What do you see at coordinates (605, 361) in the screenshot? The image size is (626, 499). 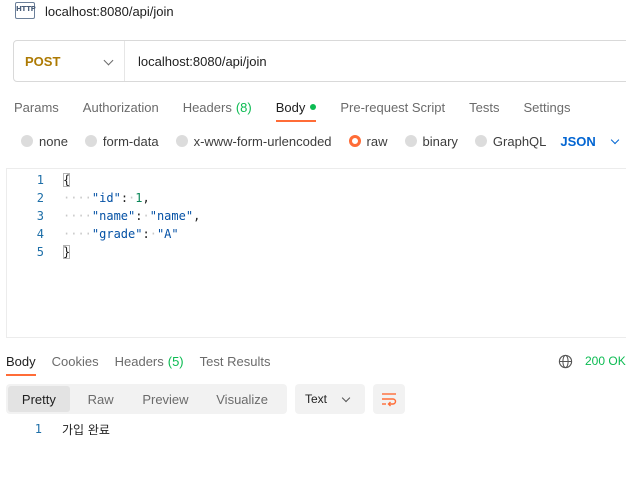 I see `status-code: 200 OK` at bounding box center [605, 361].